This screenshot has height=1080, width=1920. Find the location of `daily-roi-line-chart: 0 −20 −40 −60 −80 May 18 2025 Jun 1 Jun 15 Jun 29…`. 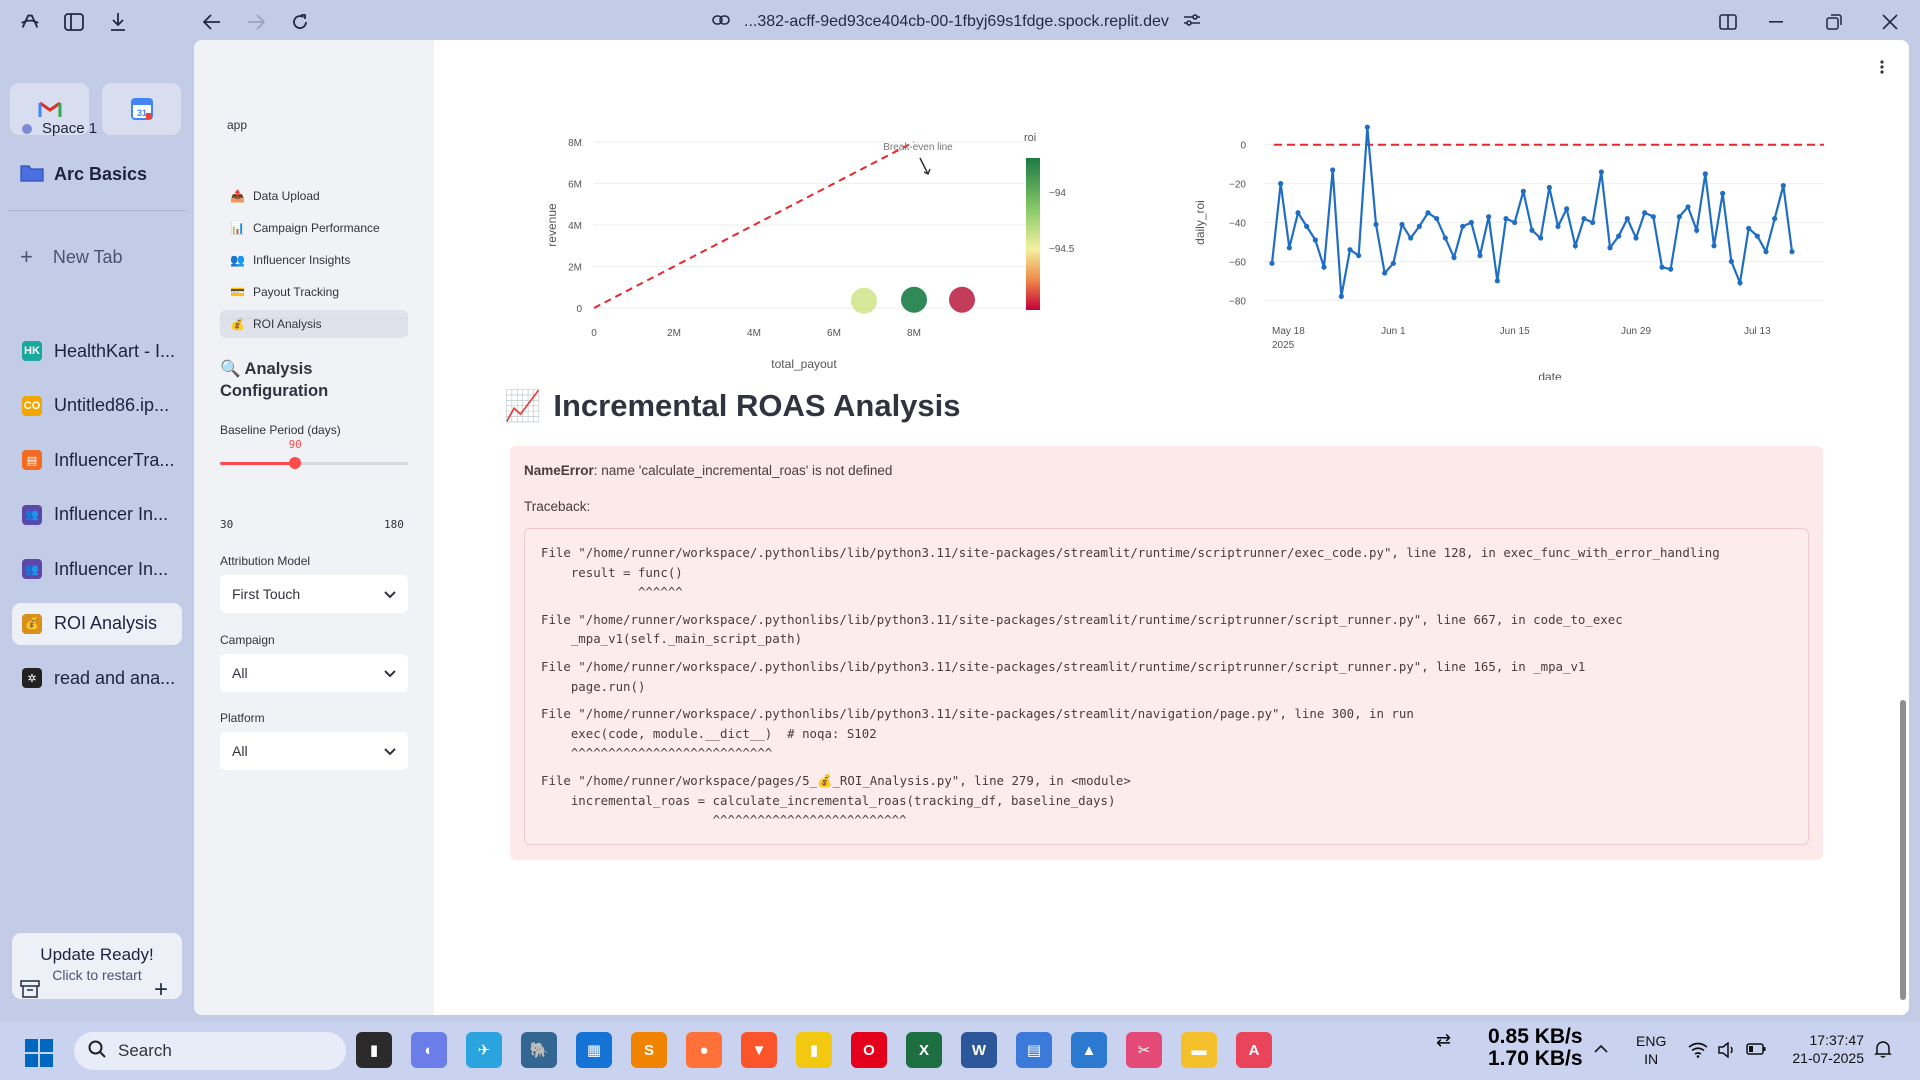

daily-roi-line-chart: 0 −20 −40 −60 −80 May 18 2025 Jun 1 Jun 15 Jun 29… is located at coordinates (1499, 230).